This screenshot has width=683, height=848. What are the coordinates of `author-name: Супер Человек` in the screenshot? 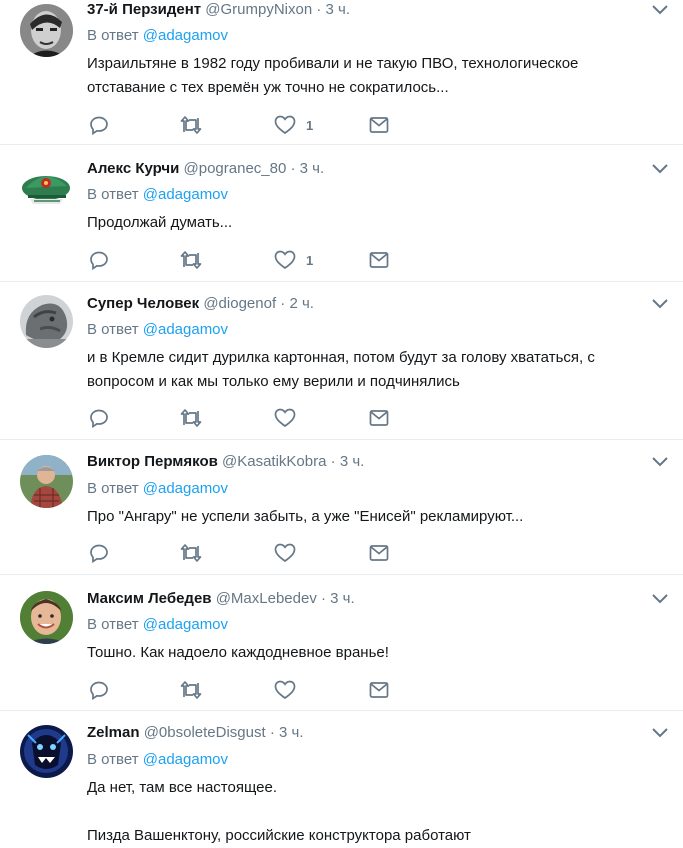 It's located at (143, 303).